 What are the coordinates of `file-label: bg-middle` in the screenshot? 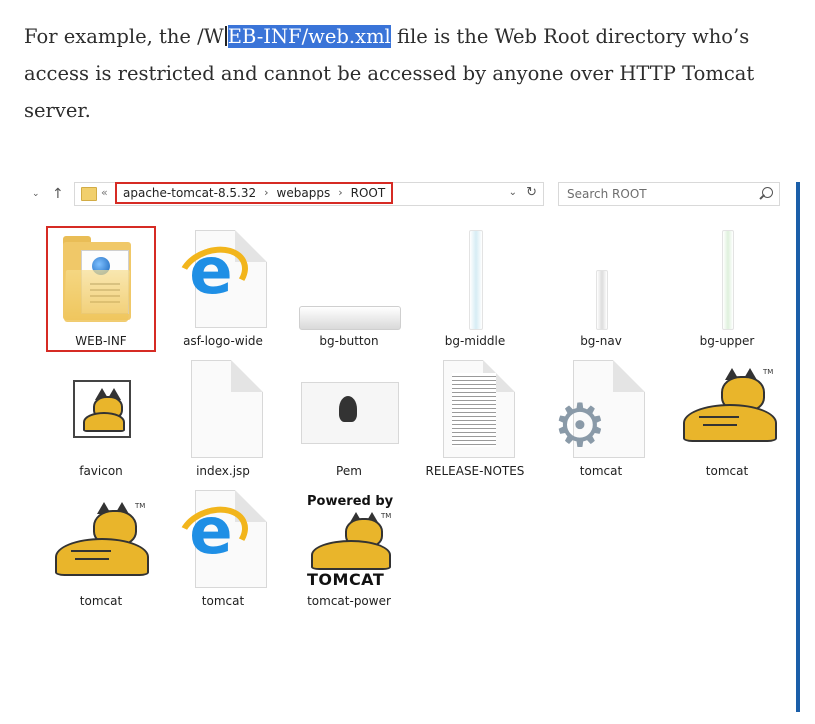 It's located at (475, 341).